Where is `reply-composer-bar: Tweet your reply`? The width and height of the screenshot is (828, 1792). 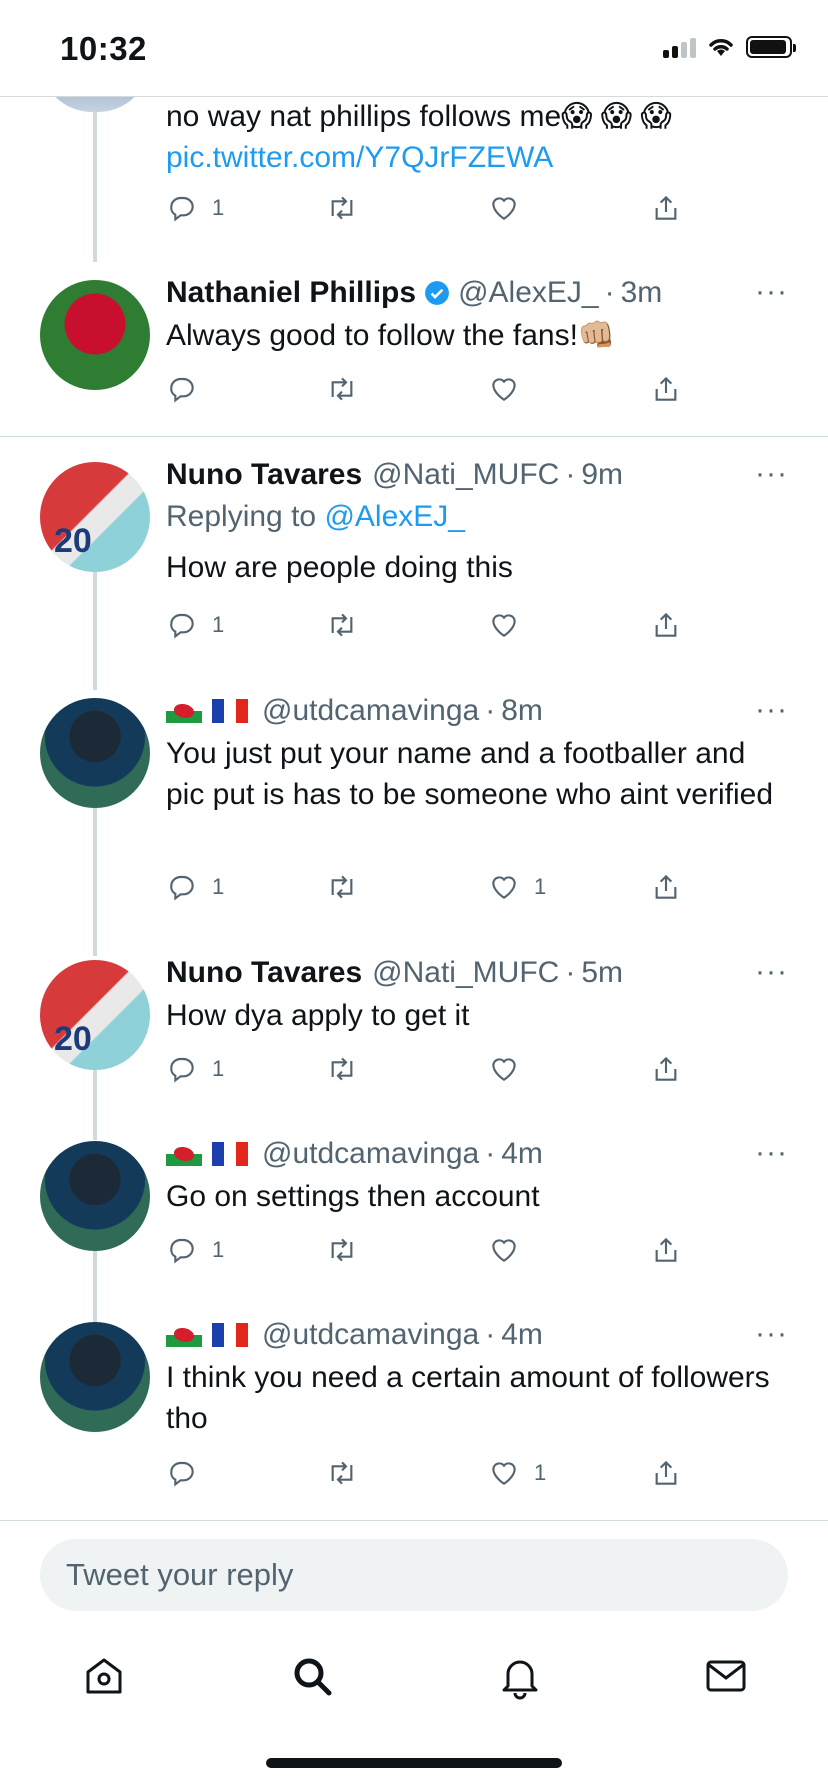
reply-composer-bar: Tweet your reply is located at coordinates (414, 1566).